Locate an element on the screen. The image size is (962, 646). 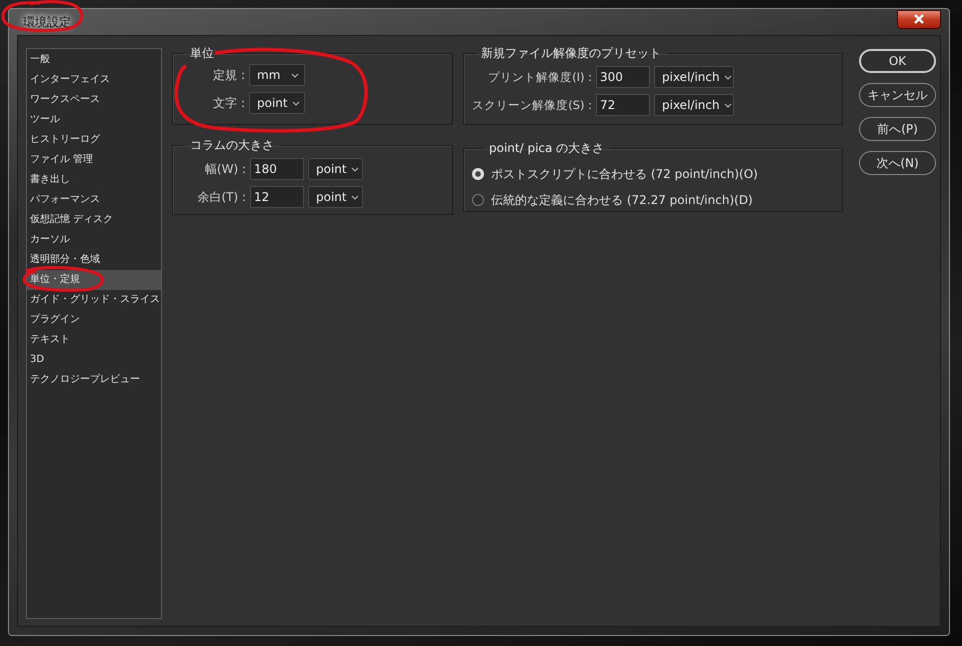
input-field: 12 is located at coordinates (277, 197).